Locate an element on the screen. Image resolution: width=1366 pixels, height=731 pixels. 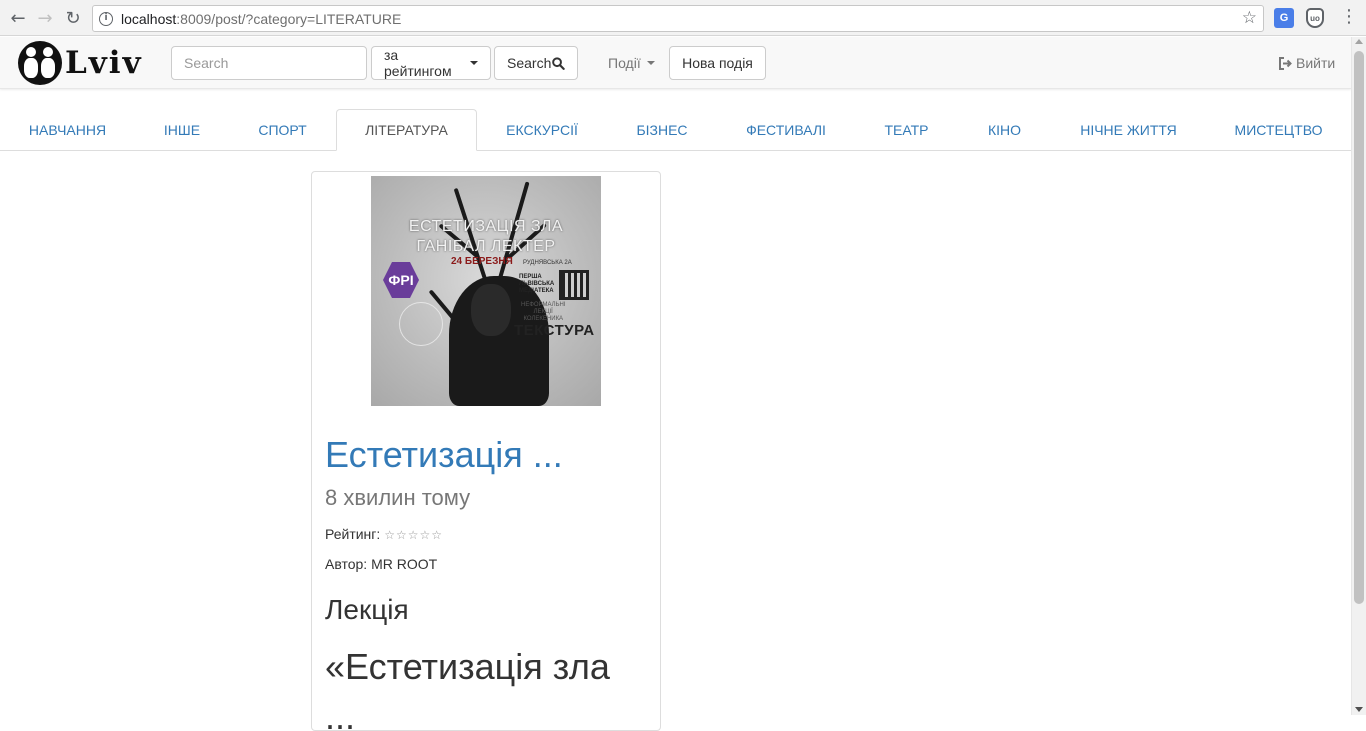
new-event-button: Нова подія is located at coordinates (717, 63).